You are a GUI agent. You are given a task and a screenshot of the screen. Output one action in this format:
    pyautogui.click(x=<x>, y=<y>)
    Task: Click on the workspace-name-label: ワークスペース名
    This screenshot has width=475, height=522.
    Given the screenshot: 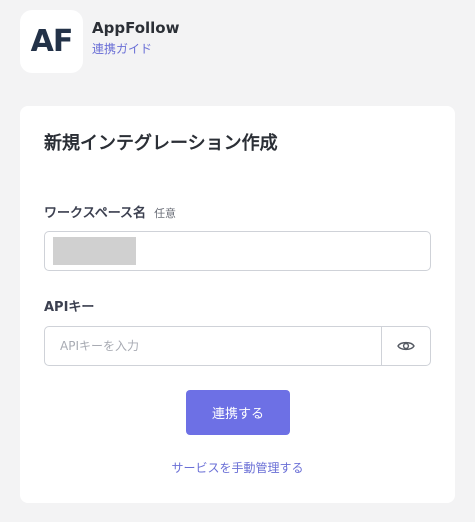 What is the action you would take?
    pyautogui.click(x=95, y=213)
    